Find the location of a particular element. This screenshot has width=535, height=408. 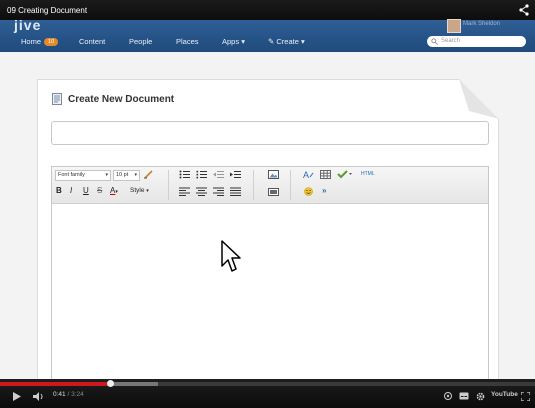

bullet-list-icon is located at coordinates (184, 174).